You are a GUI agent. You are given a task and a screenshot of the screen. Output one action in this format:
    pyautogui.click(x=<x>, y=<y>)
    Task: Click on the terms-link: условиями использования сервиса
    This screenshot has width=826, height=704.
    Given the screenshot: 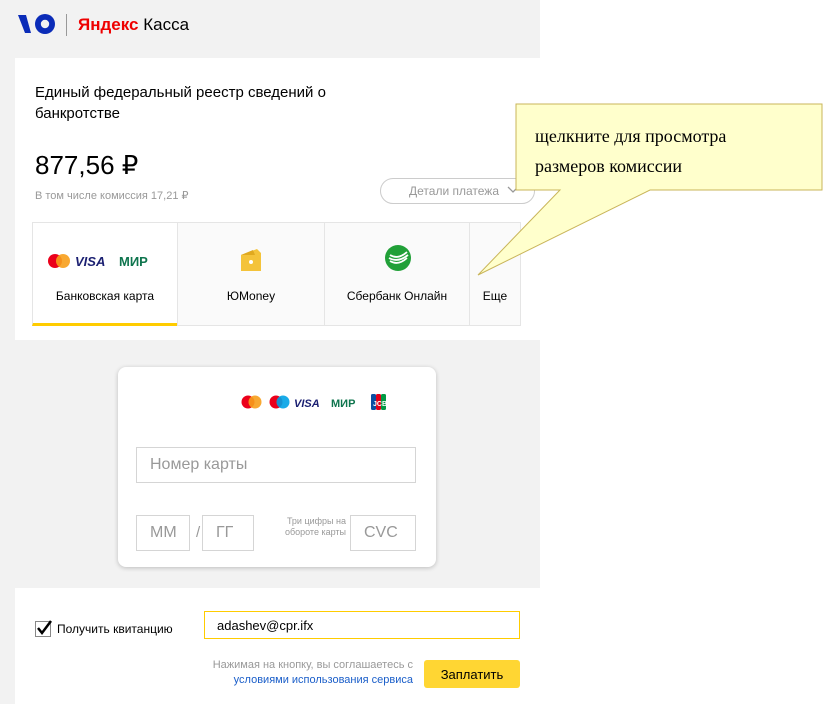 What is the action you would take?
    pyautogui.click(x=274, y=680)
    